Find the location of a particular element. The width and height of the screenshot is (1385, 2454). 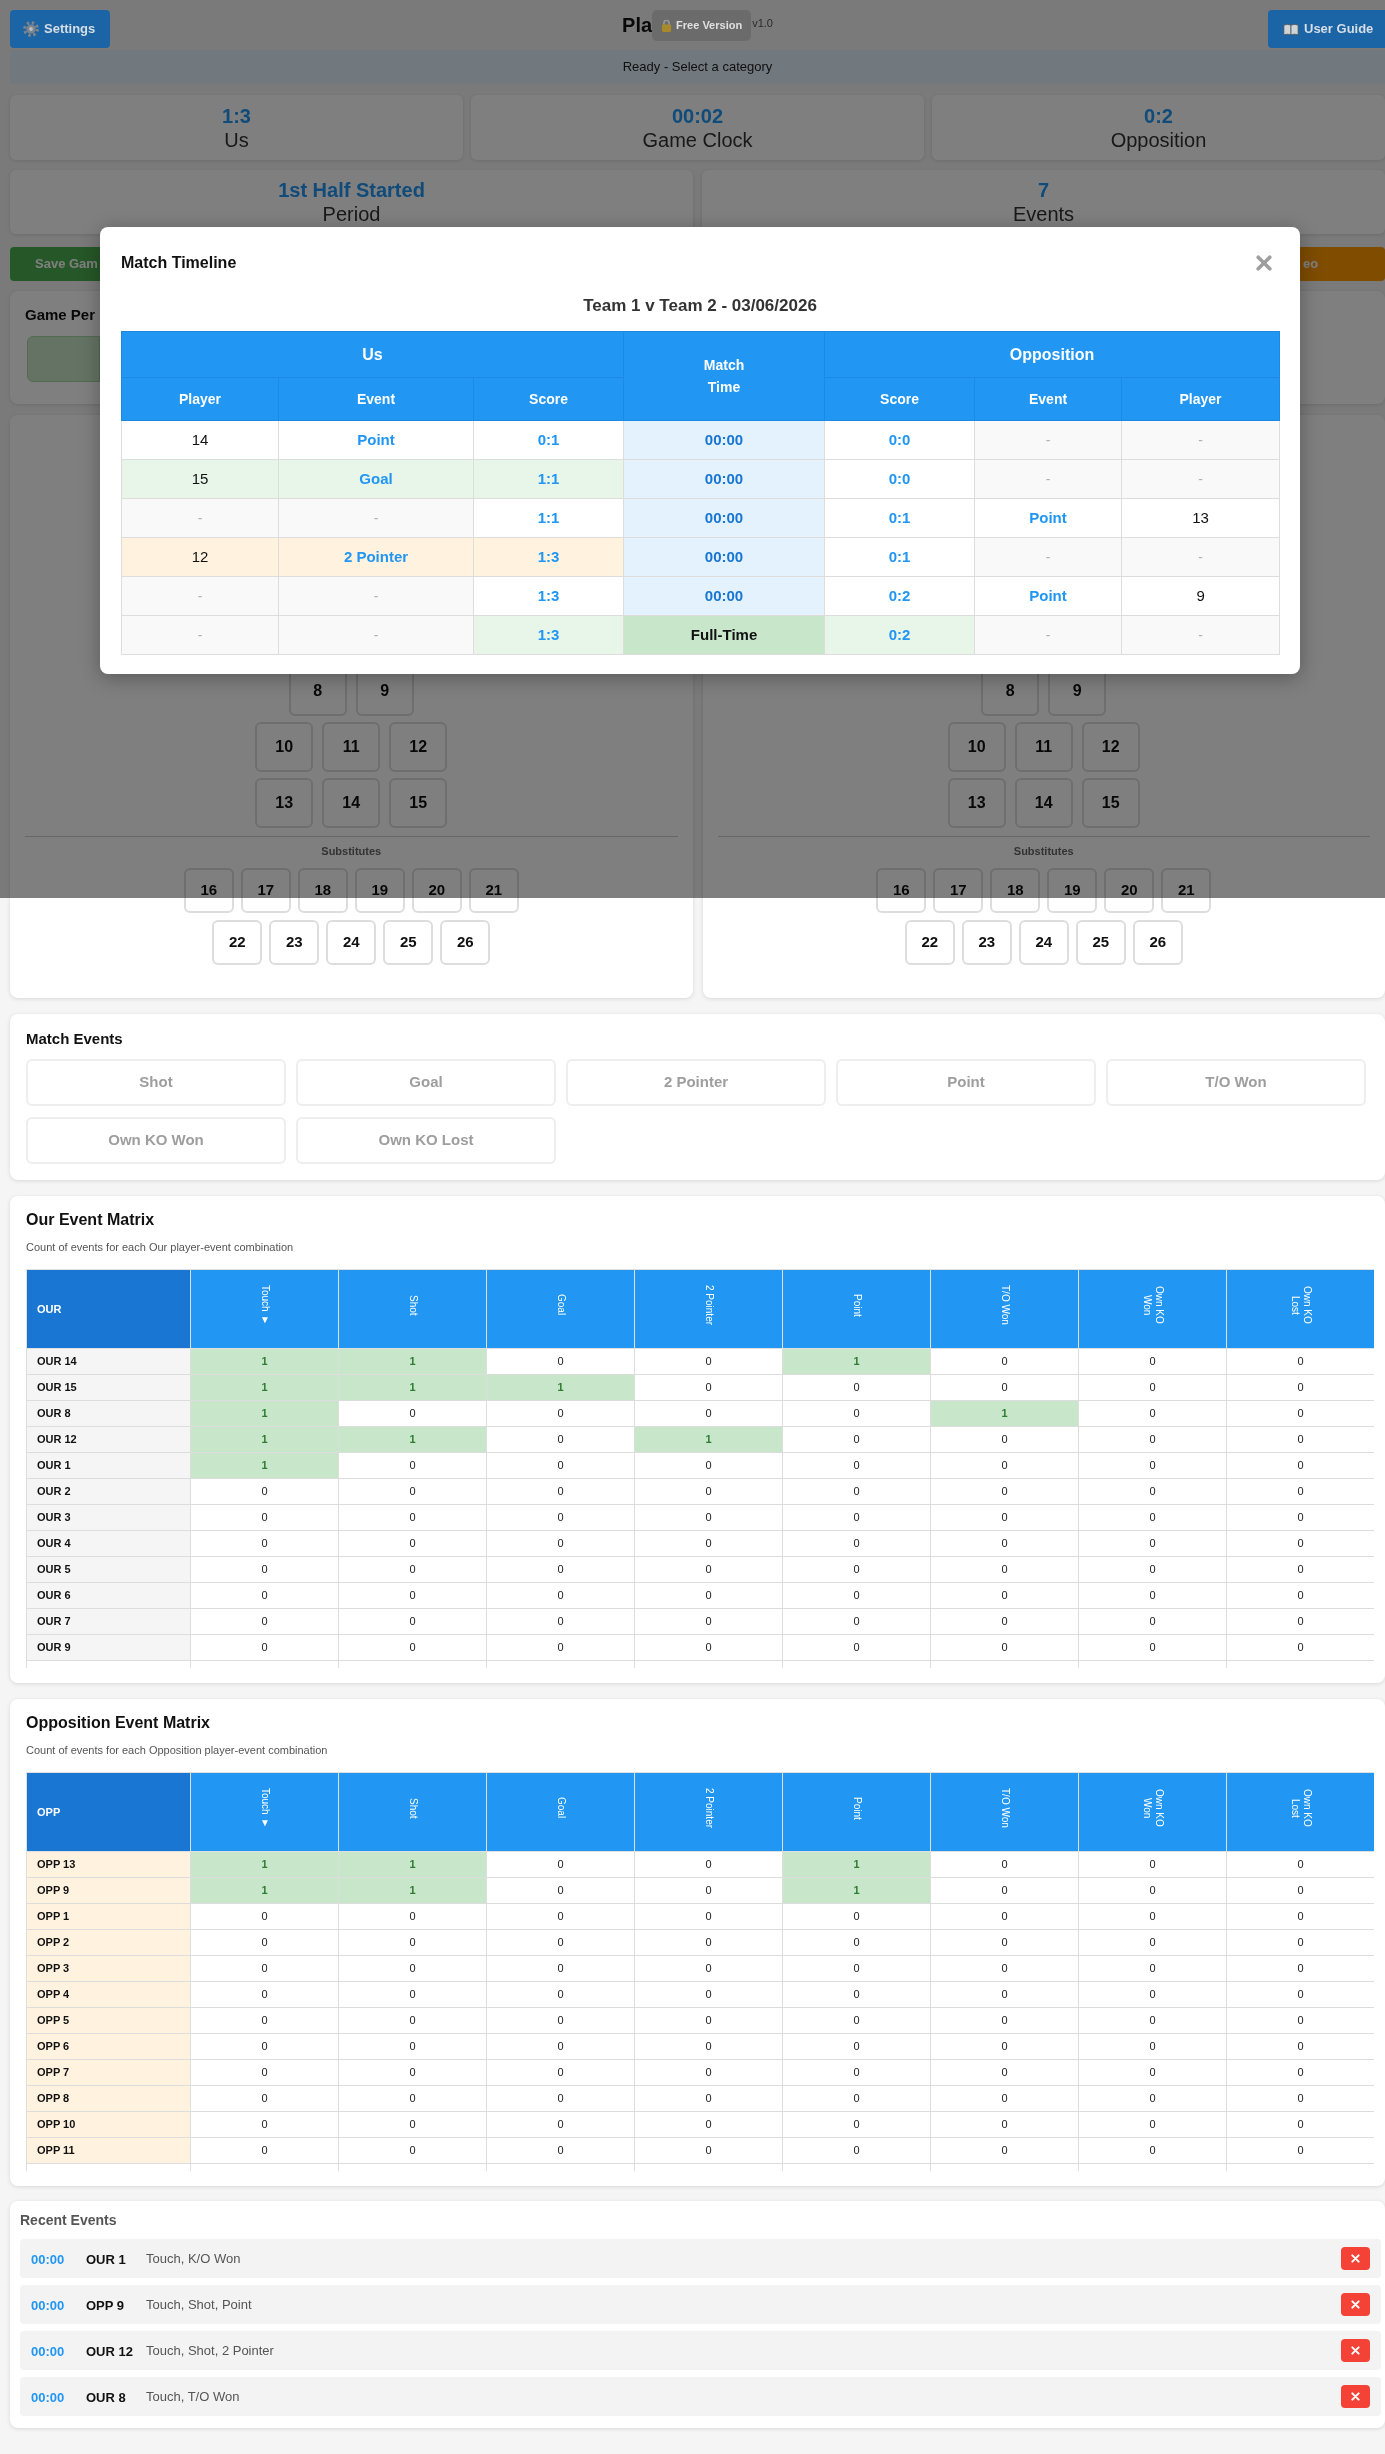

row-header: OUR 4 is located at coordinates (108, 1543).